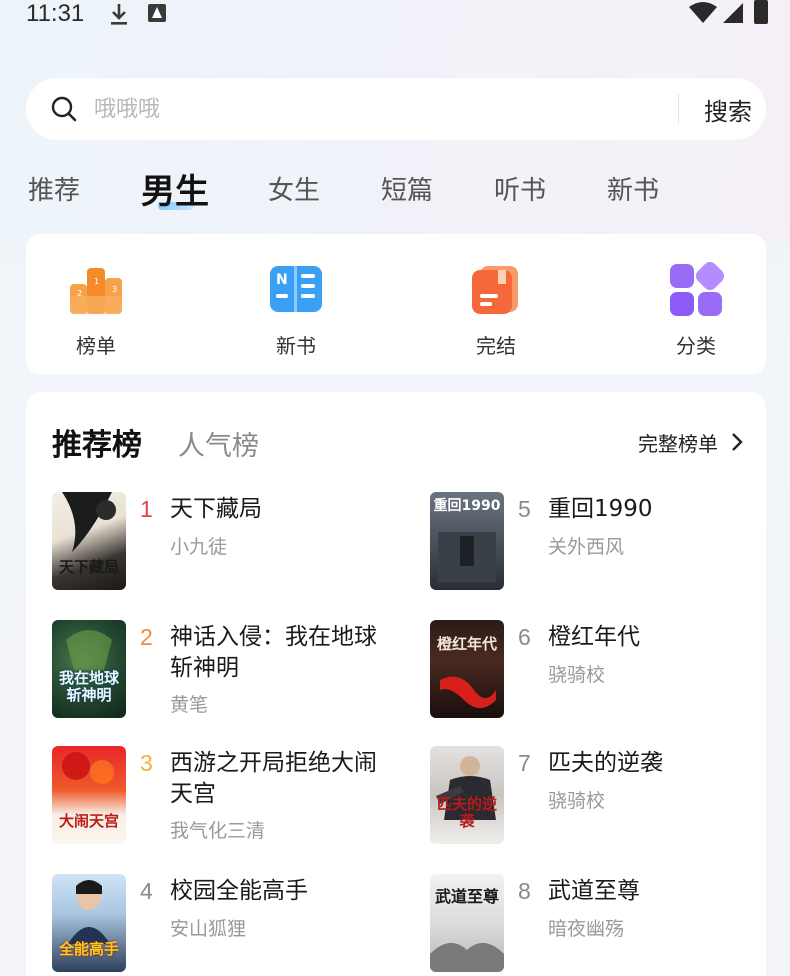  I want to click on quick-entry-finished-label: 完结, so click(496, 346).